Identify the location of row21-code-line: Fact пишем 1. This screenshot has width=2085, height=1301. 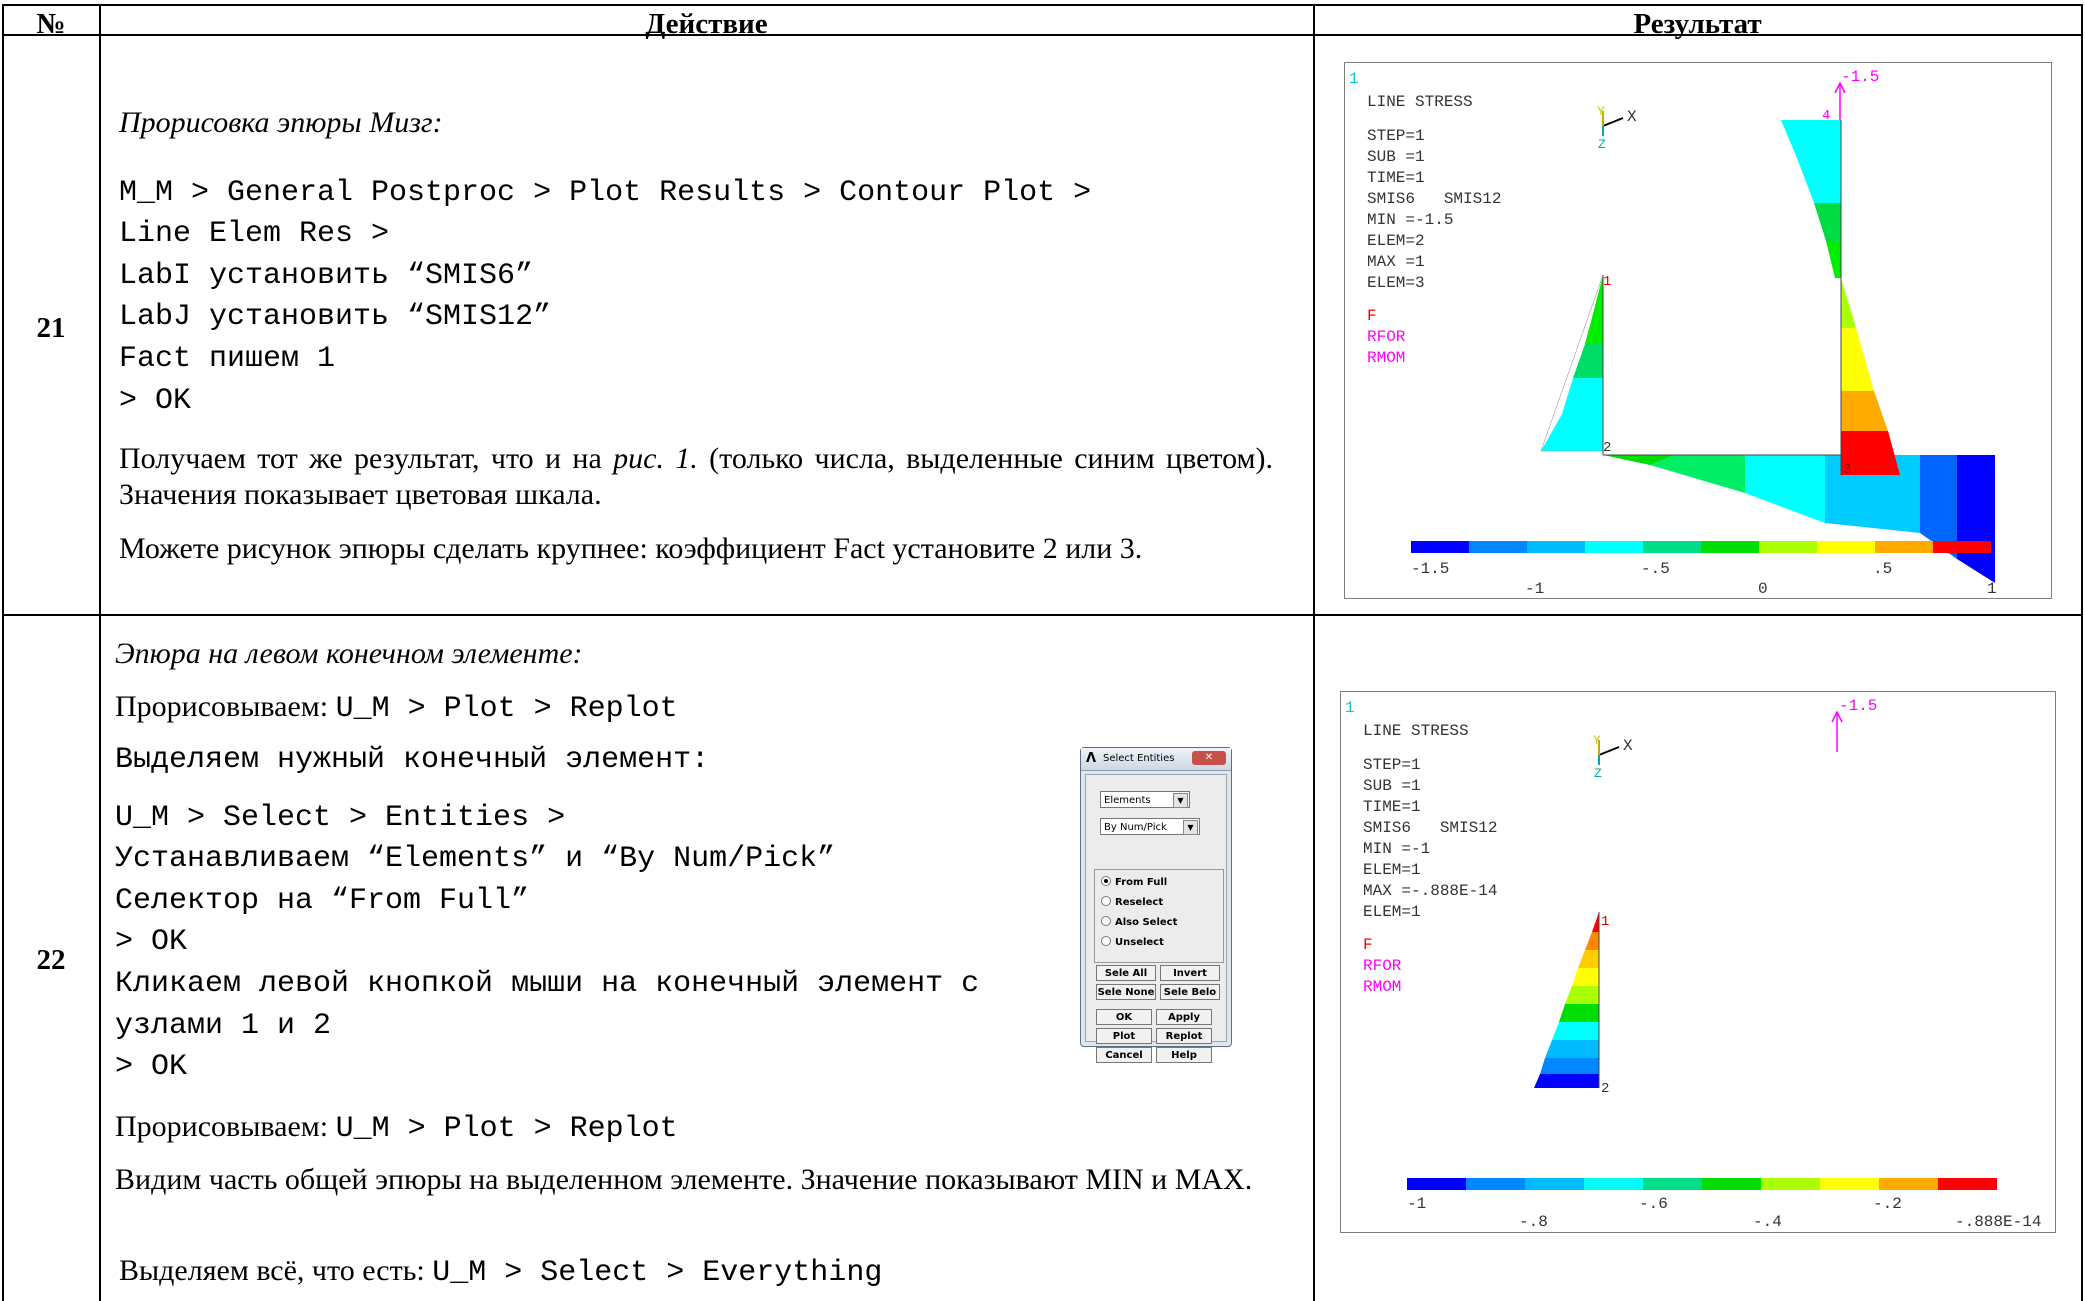
(227, 359).